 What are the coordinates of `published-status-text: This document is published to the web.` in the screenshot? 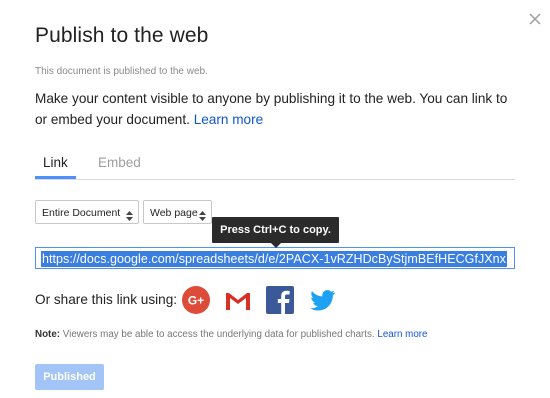 It's located at (121, 71).